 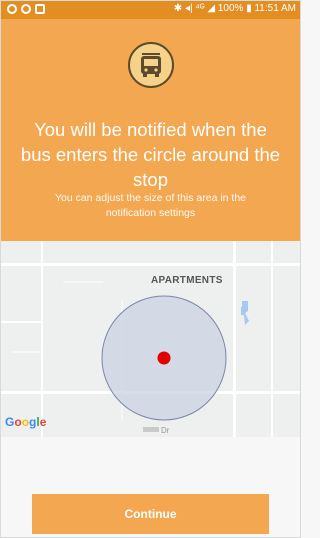 I want to click on image-icon, so click(x=40, y=9).